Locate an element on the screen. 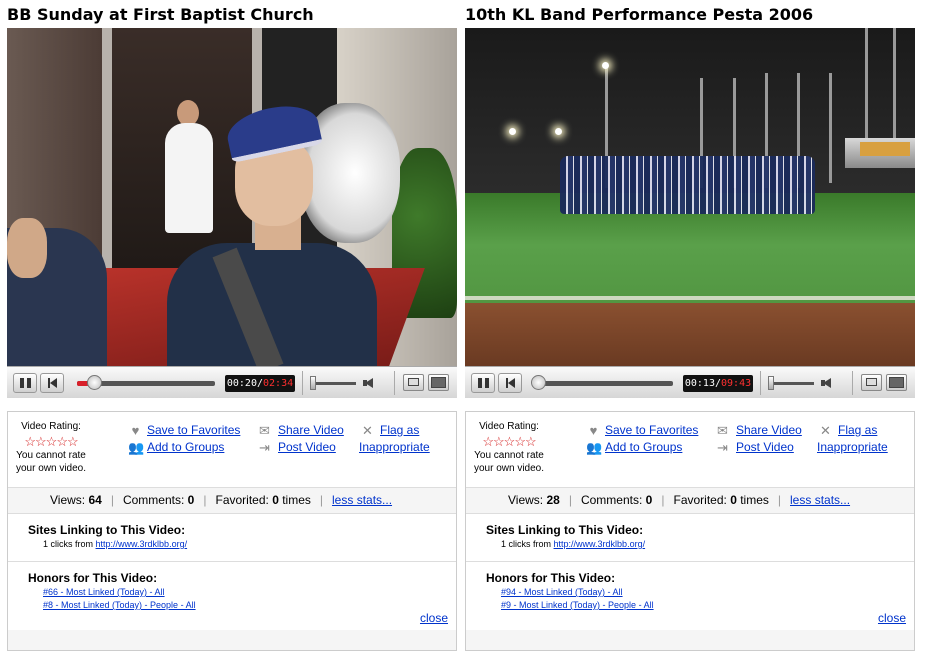 The image size is (926, 660). honor-link: #94 - Most Linked (Today) - All is located at coordinates (562, 592).